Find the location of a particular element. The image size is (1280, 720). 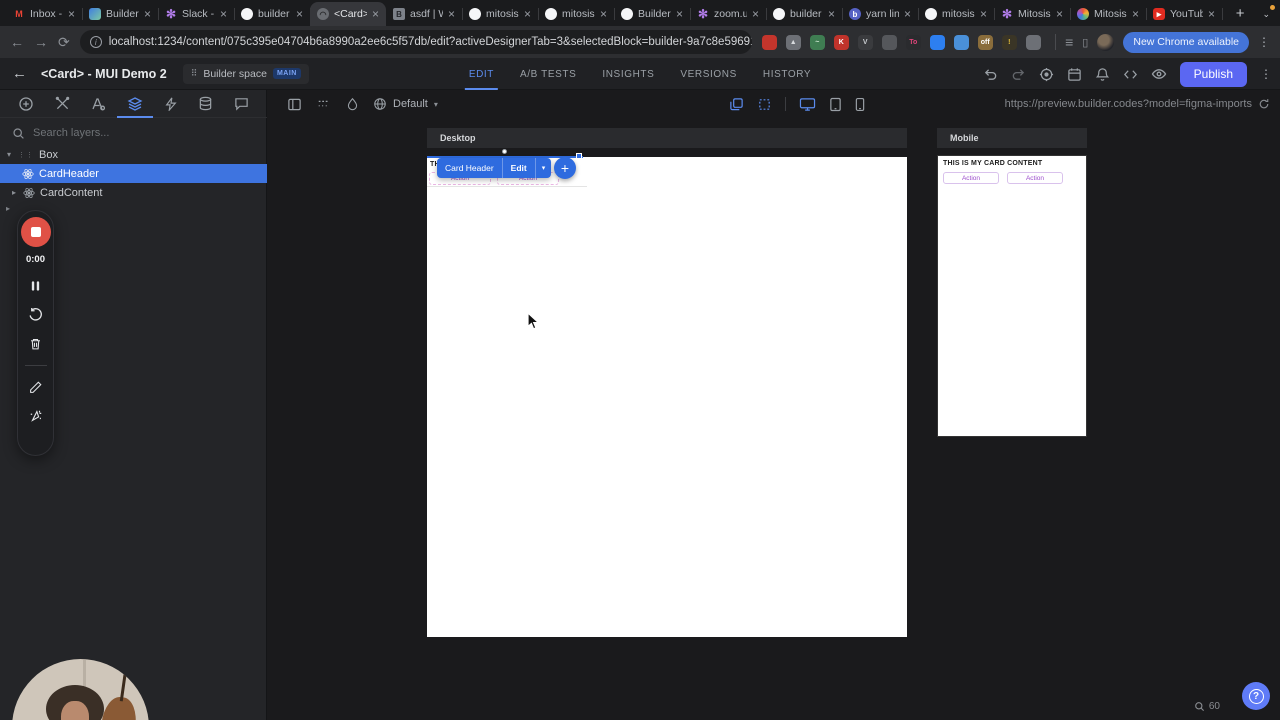

layers-icon is located at coordinates (134, 104).